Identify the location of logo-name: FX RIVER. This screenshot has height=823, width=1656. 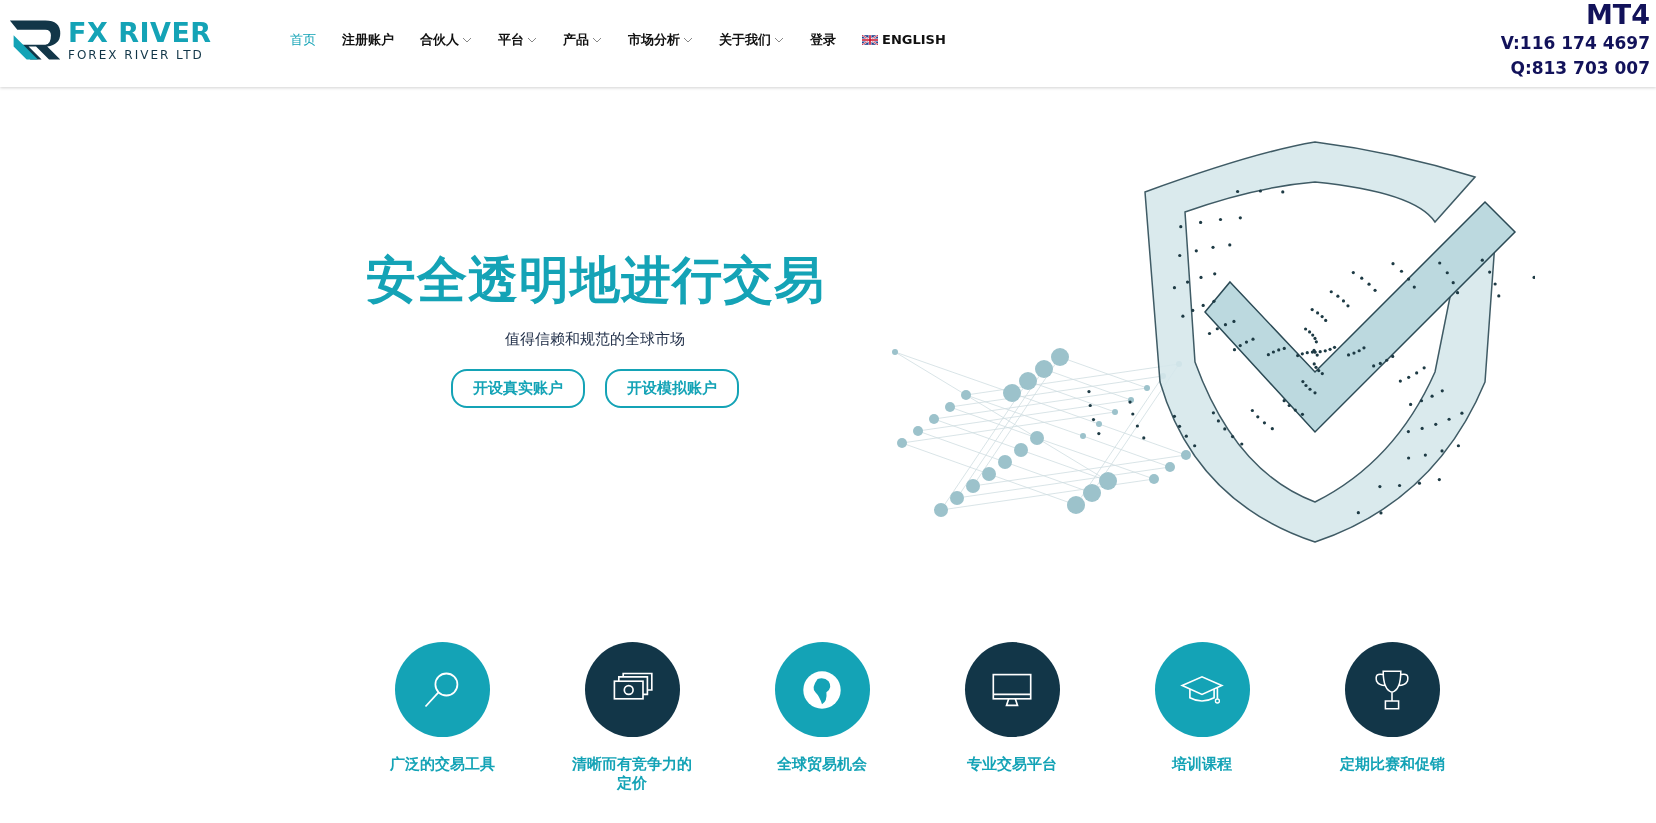
(140, 32).